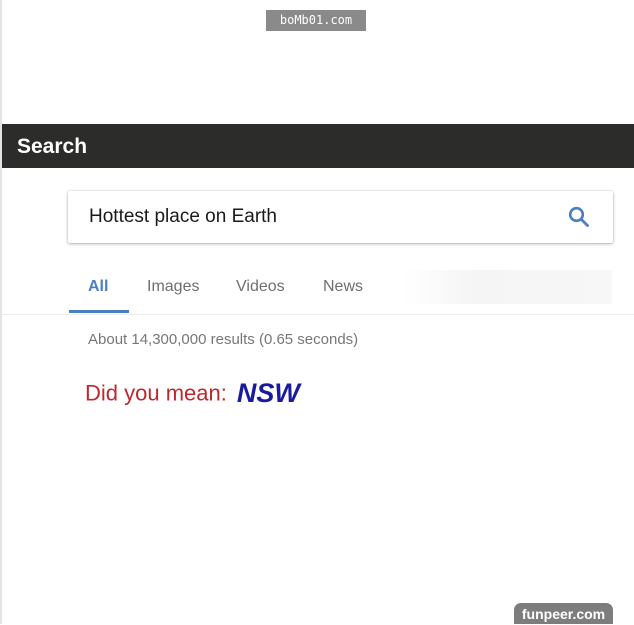 This screenshot has width=634, height=625. Describe the element at coordinates (260, 287) in the screenshot. I see `tab-videos: Videos` at that location.